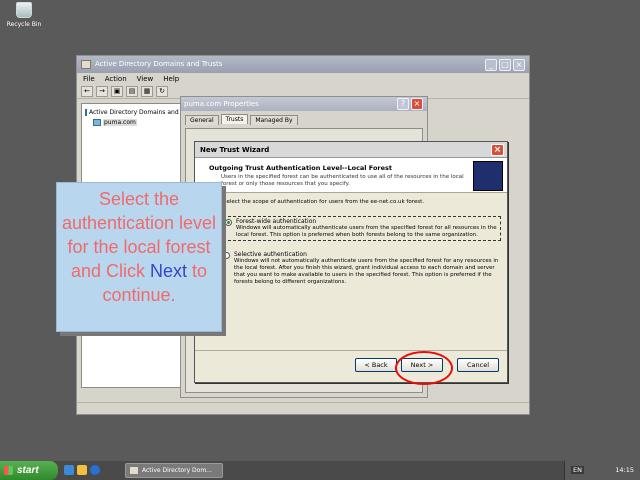  I want to click on close-button: ×, so click(519, 65).